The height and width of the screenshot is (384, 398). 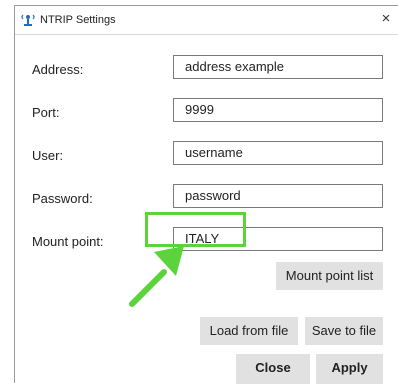 I want to click on mount-point-input: ITALY, so click(x=278, y=239).